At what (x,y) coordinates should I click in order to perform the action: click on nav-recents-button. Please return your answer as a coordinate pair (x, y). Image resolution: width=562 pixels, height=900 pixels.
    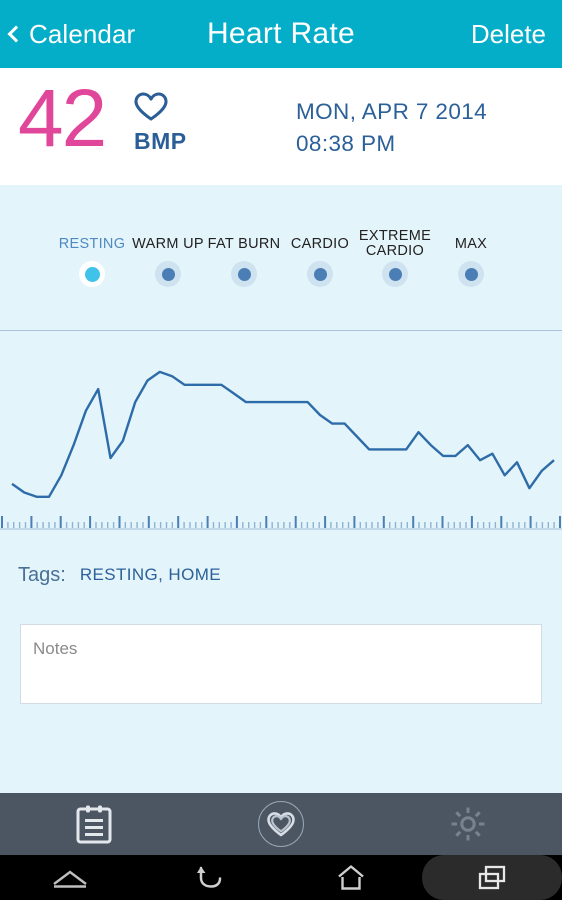
    Looking at the image, I should click on (491, 877).